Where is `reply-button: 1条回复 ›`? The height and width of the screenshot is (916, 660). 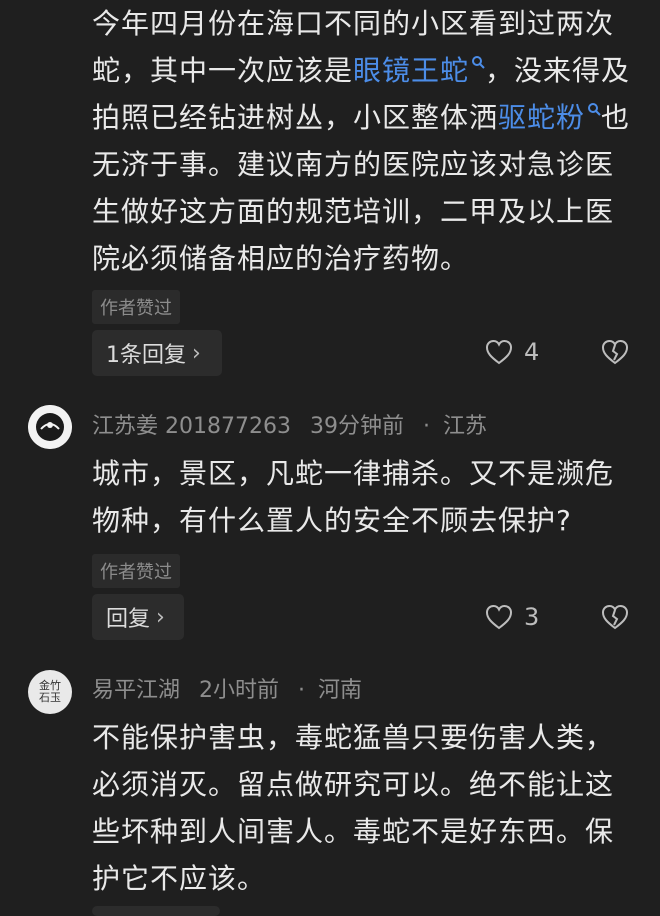 reply-button: 1条回复 › is located at coordinates (157, 353).